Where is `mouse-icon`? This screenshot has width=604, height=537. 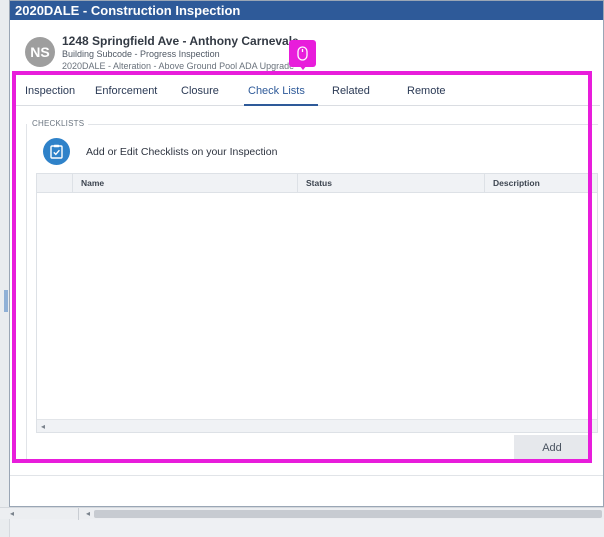
mouse-icon is located at coordinates (302, 55).